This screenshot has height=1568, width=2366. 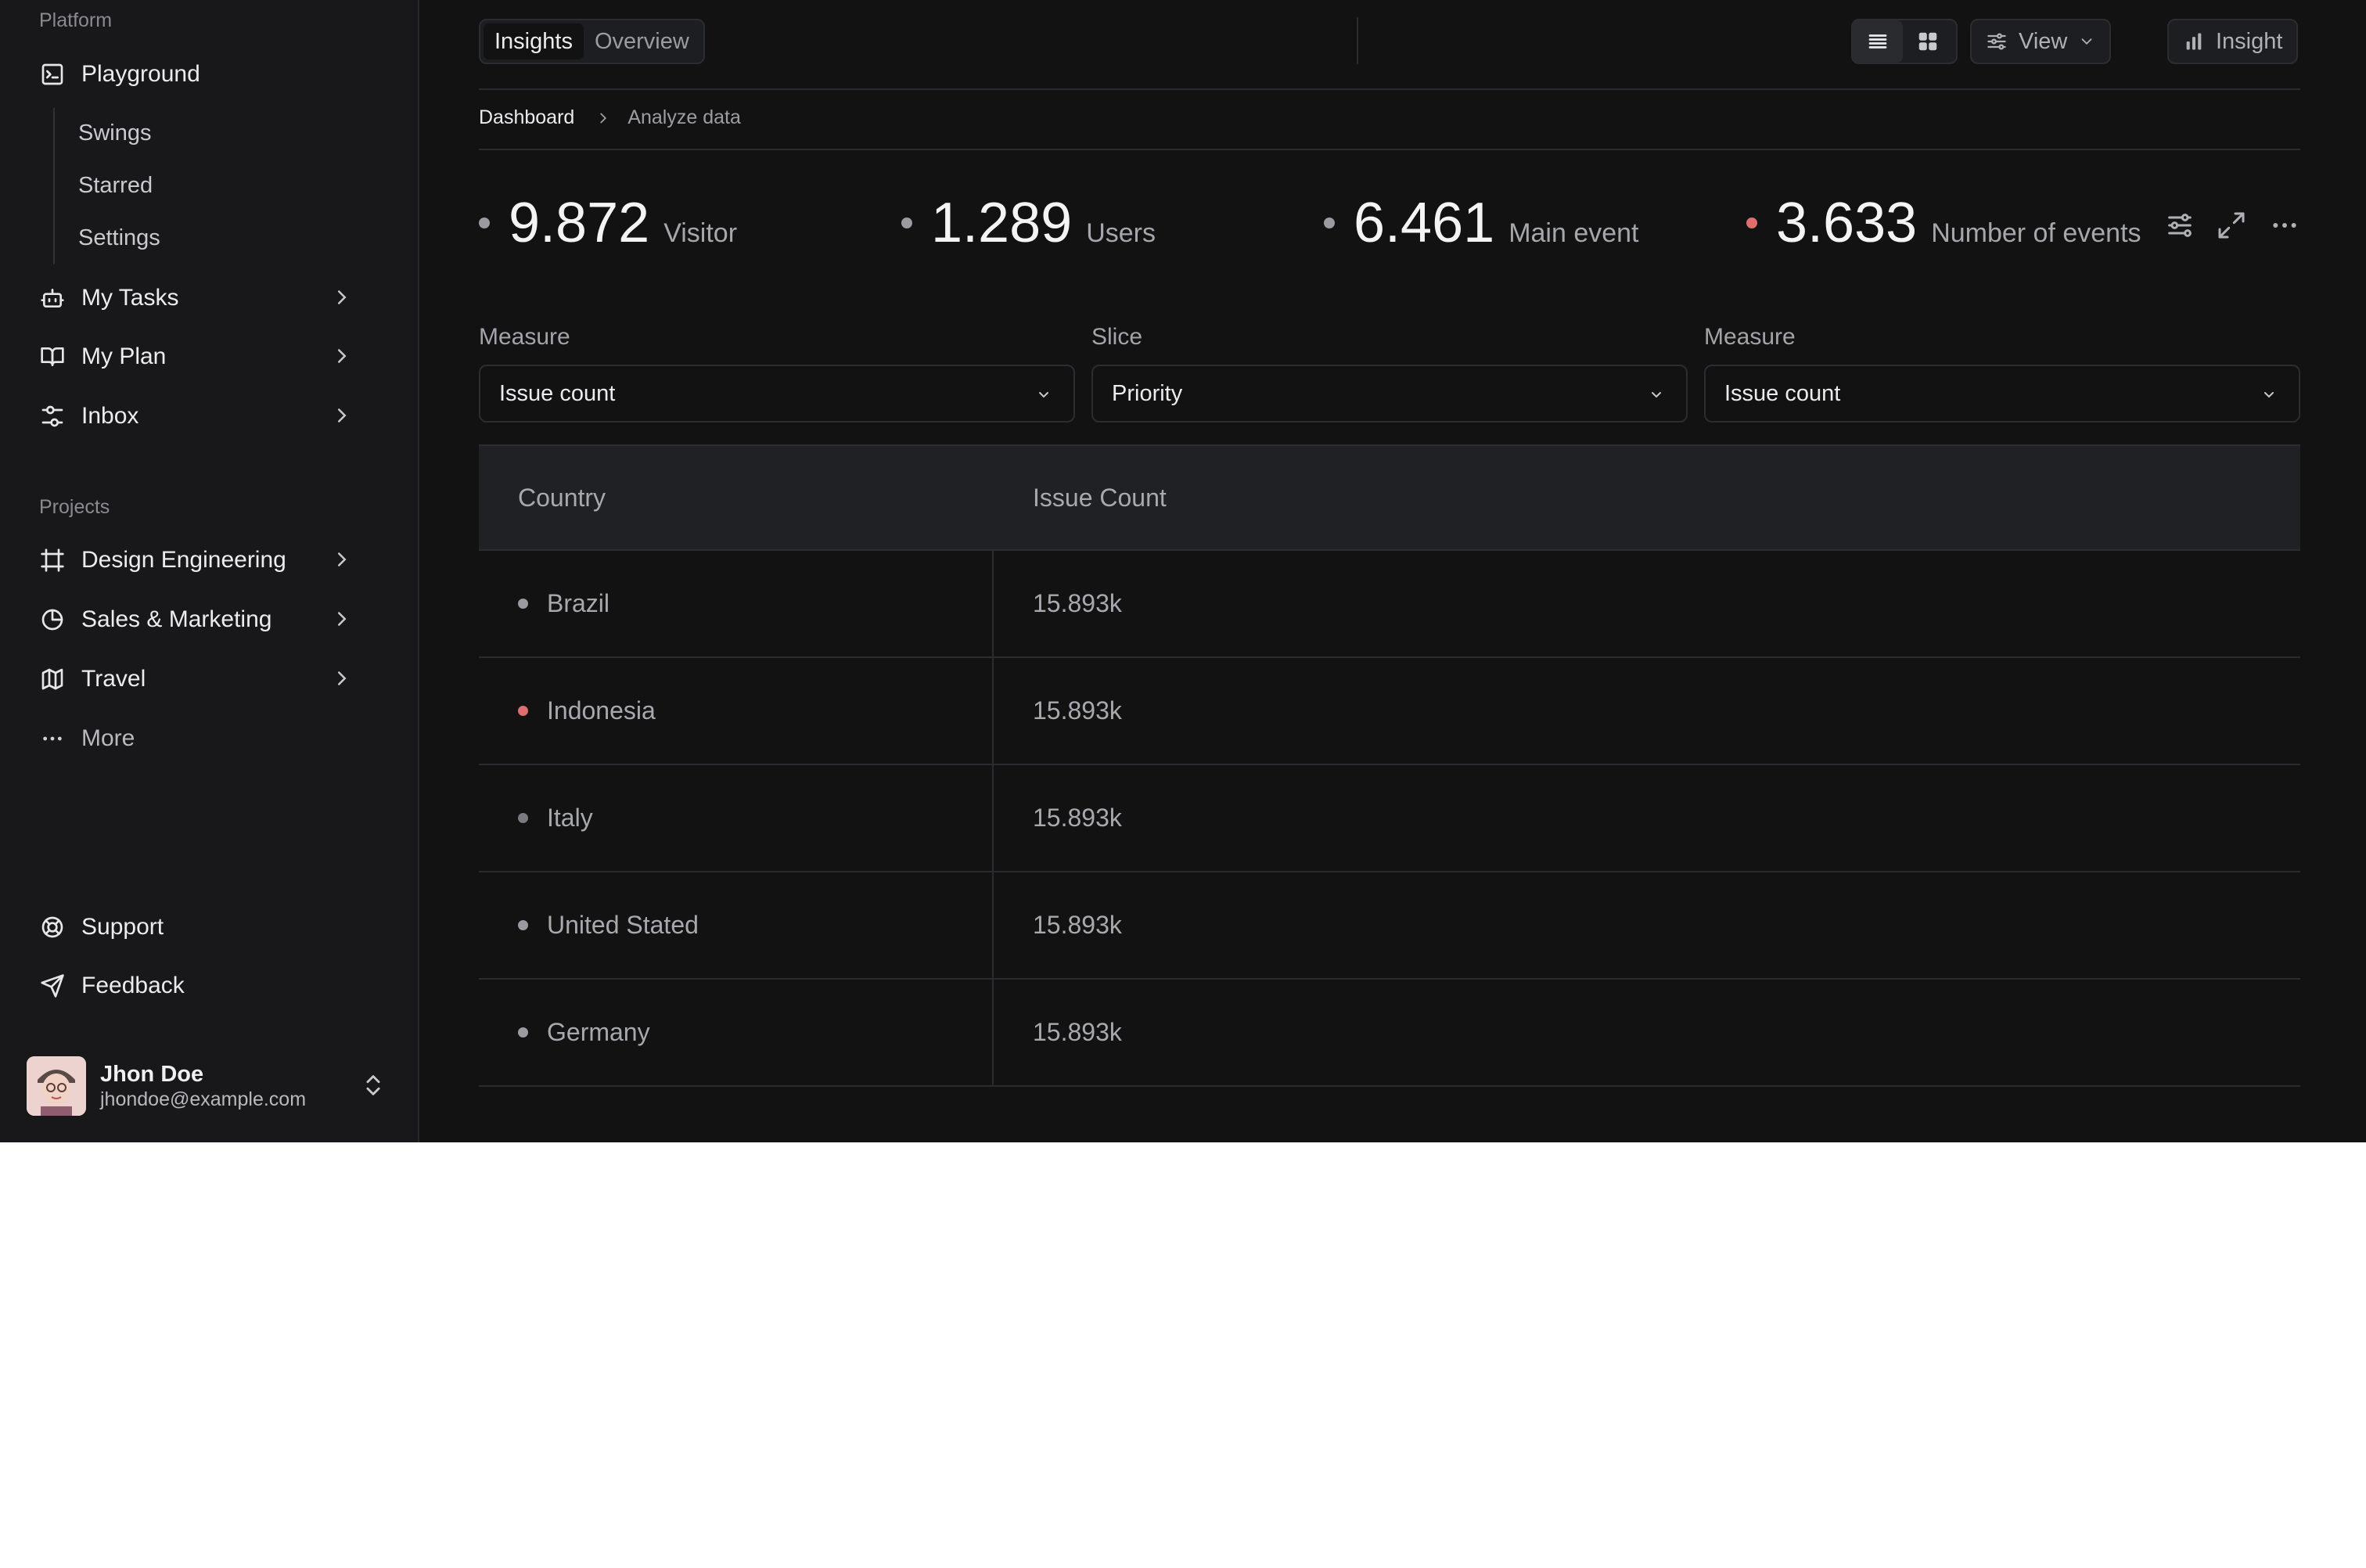 What do you see at coordinates (53, 75) in the screenshot?
I see `terminal-square-icon` at bounding box center [53, 75].